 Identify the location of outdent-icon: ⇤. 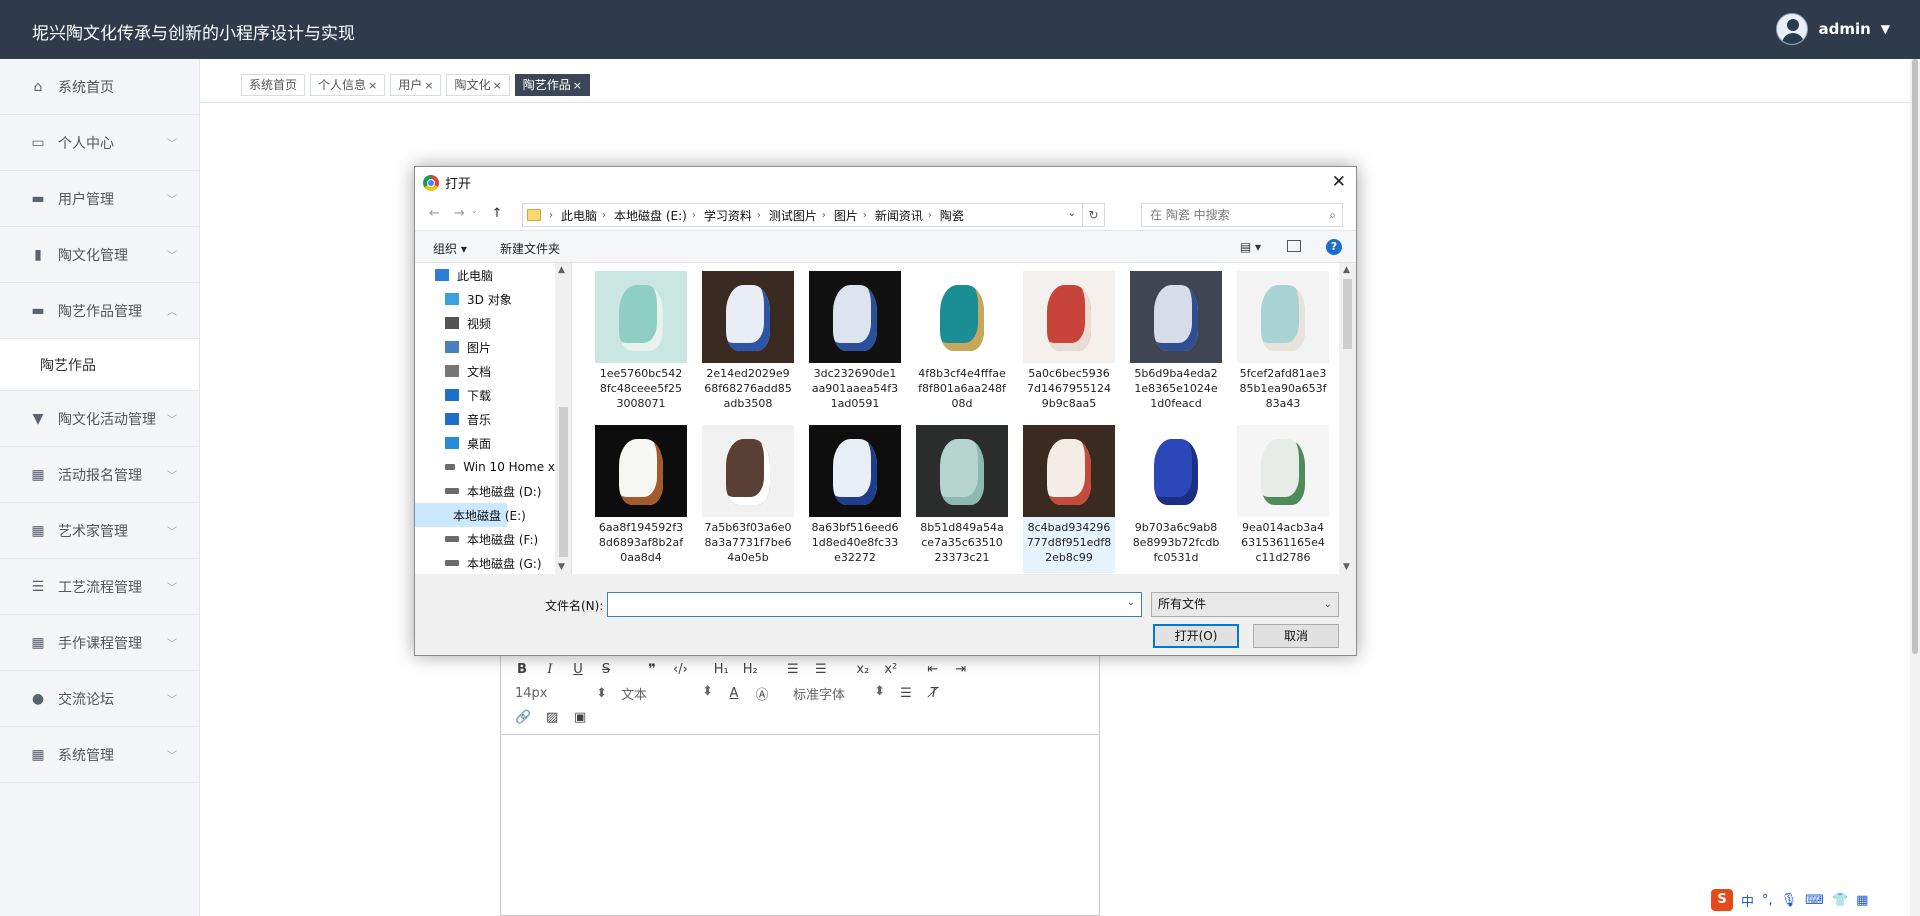
(933, 669).